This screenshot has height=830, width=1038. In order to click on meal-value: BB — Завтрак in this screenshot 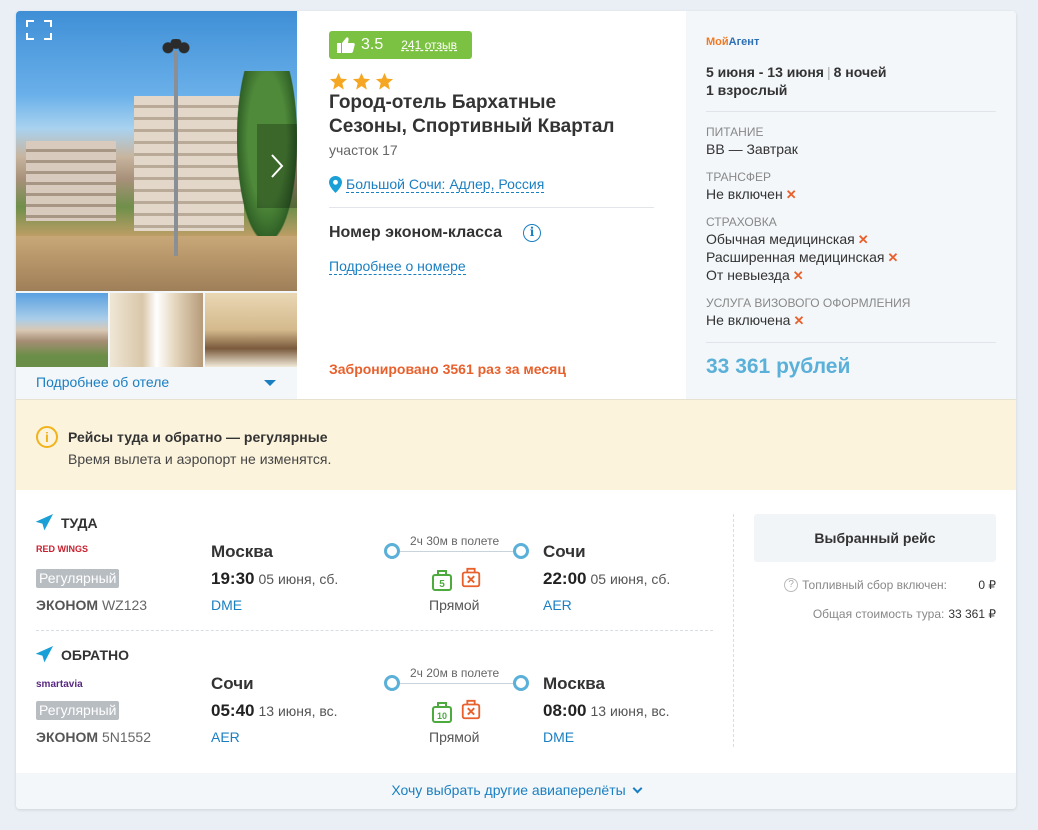, I will do `click(752, 149)`.